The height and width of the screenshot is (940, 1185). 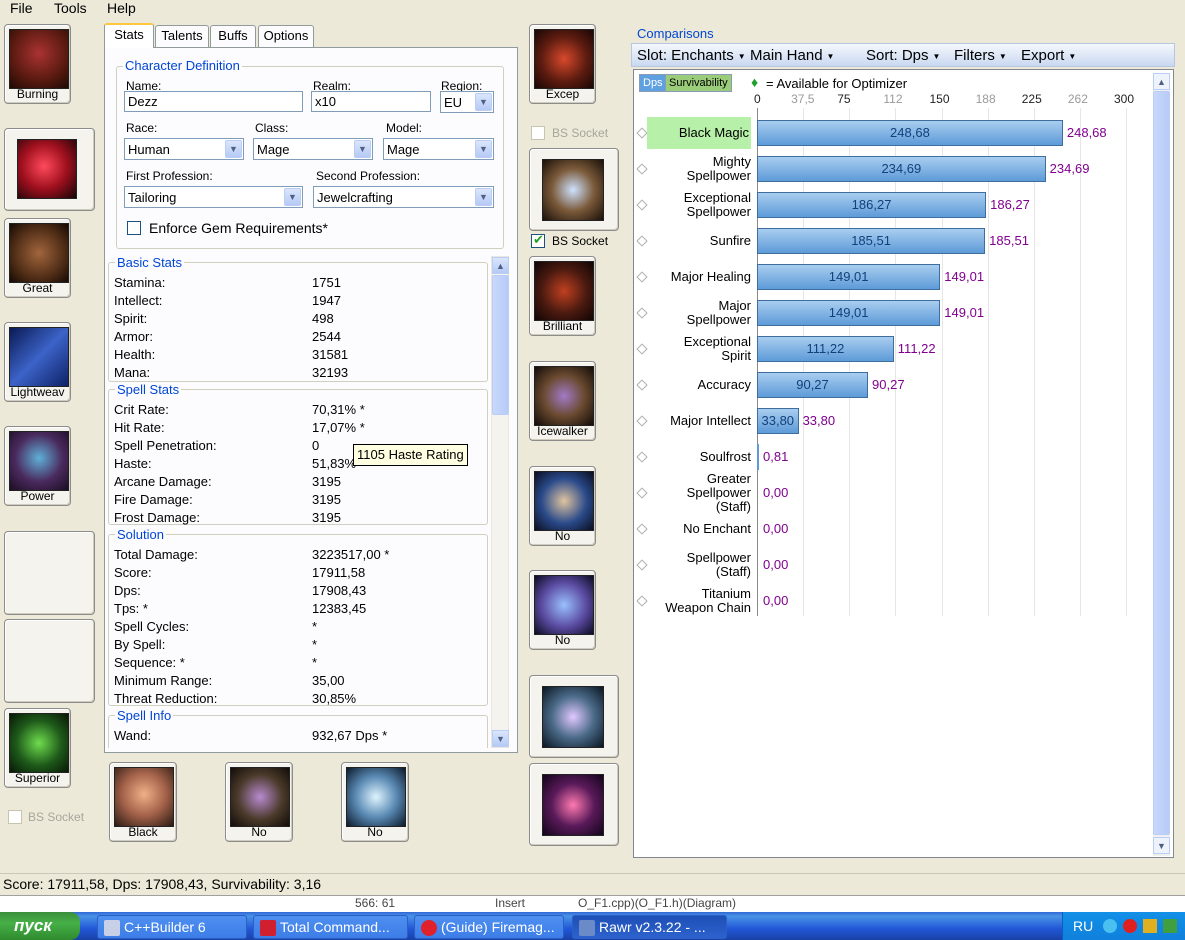 I want to click on legs-bs-socket-checkbox, so click(x=15, y=817).